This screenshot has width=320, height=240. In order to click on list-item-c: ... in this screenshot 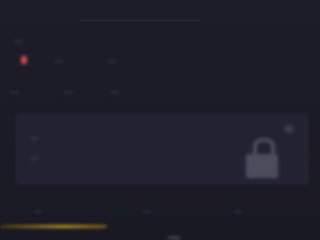, I will do `click(114, 91)`.